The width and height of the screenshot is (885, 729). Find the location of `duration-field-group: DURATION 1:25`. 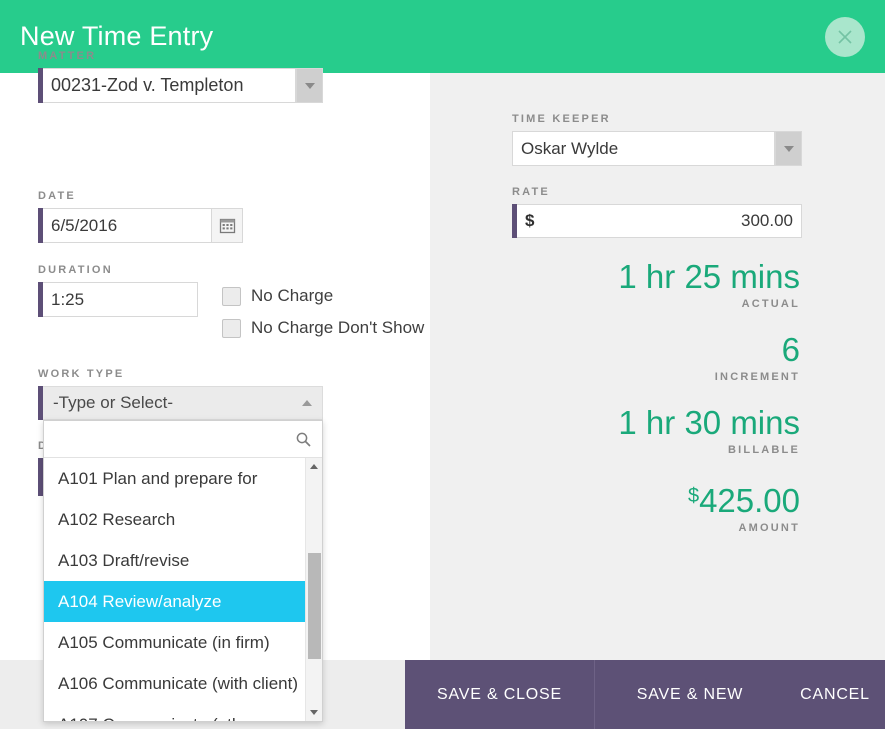

duration-field-group: DURATION 1:25 is located at coordinates (118, 290).